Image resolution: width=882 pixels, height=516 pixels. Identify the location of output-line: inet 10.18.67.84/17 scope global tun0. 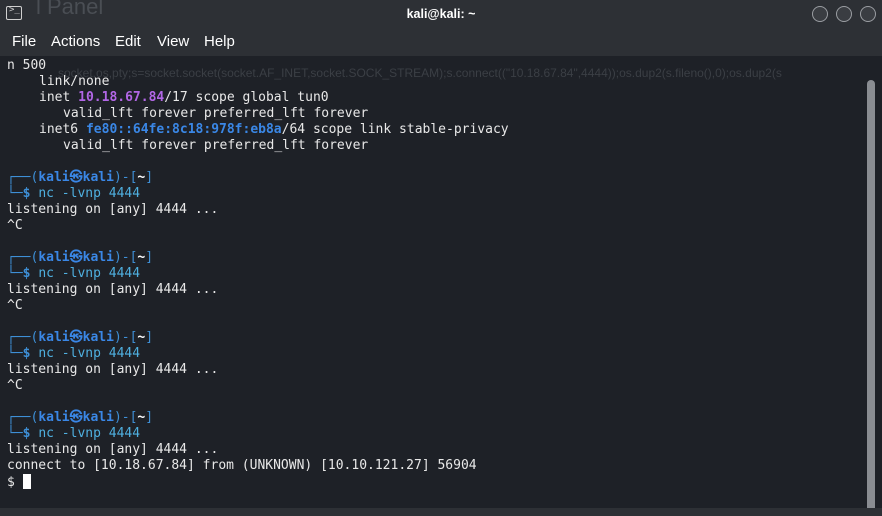
(184, 97).